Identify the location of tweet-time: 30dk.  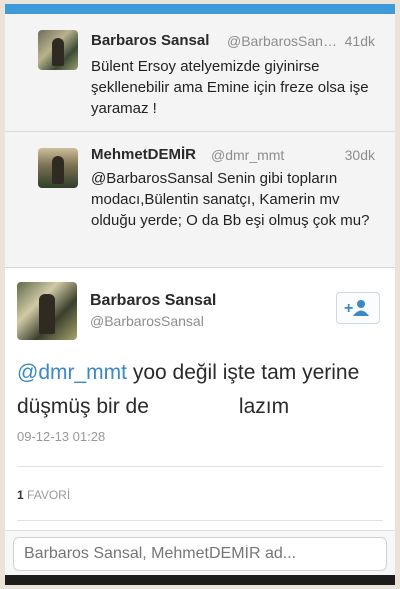
(359, 155).